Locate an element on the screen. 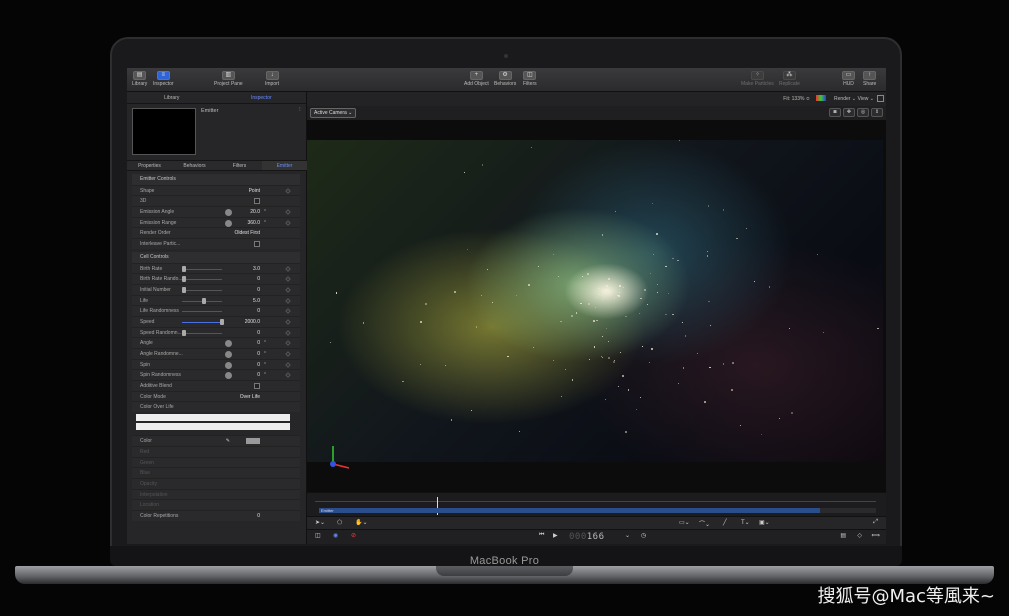 Image resolution: width=1009 pixels, height=616 pixels. keyframe-nav-icon: ◇ is located at coordinates (859, 535).